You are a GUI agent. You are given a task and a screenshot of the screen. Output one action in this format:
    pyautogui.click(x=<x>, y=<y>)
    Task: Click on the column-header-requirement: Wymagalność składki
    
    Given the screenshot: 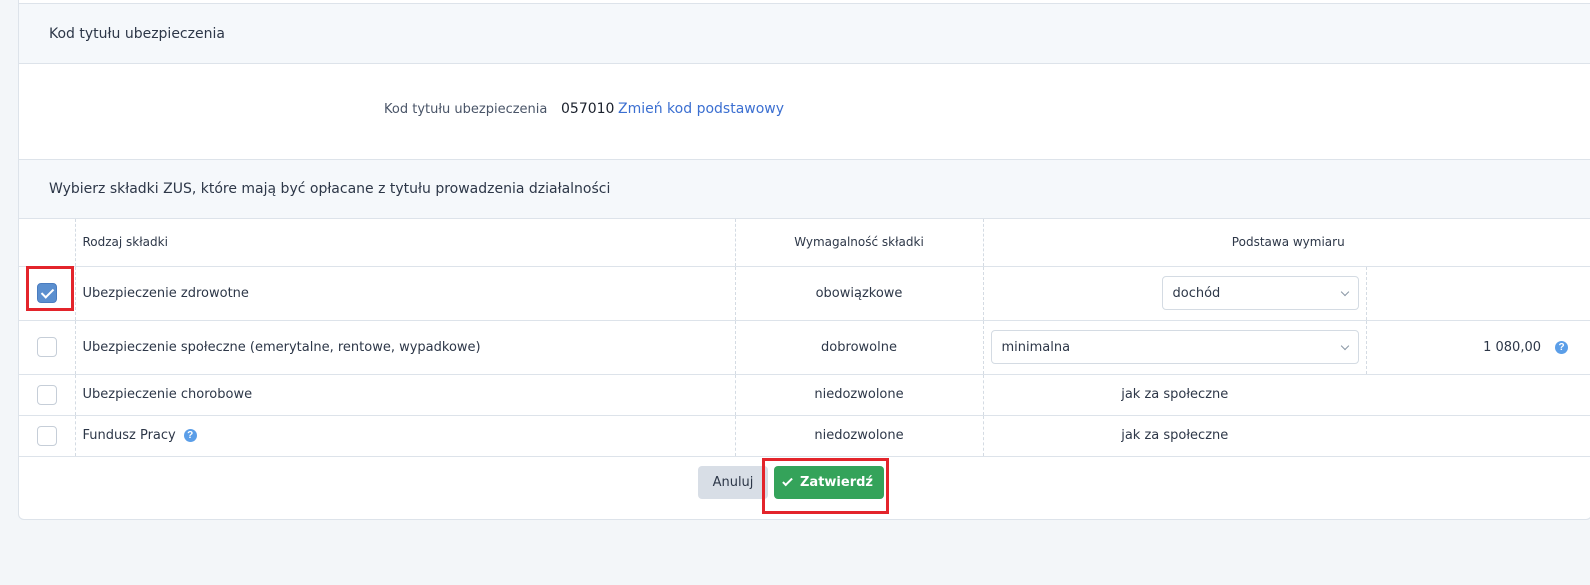 What is the action you would take?
    pyautogui.click(x=859, y=243)
    